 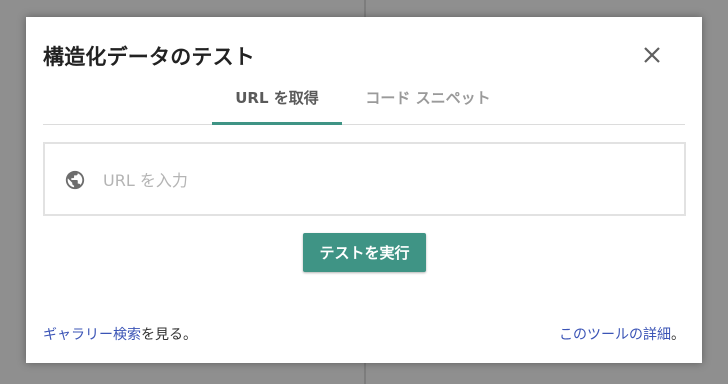 I want to click on close-button, so click(x=652, y=55).